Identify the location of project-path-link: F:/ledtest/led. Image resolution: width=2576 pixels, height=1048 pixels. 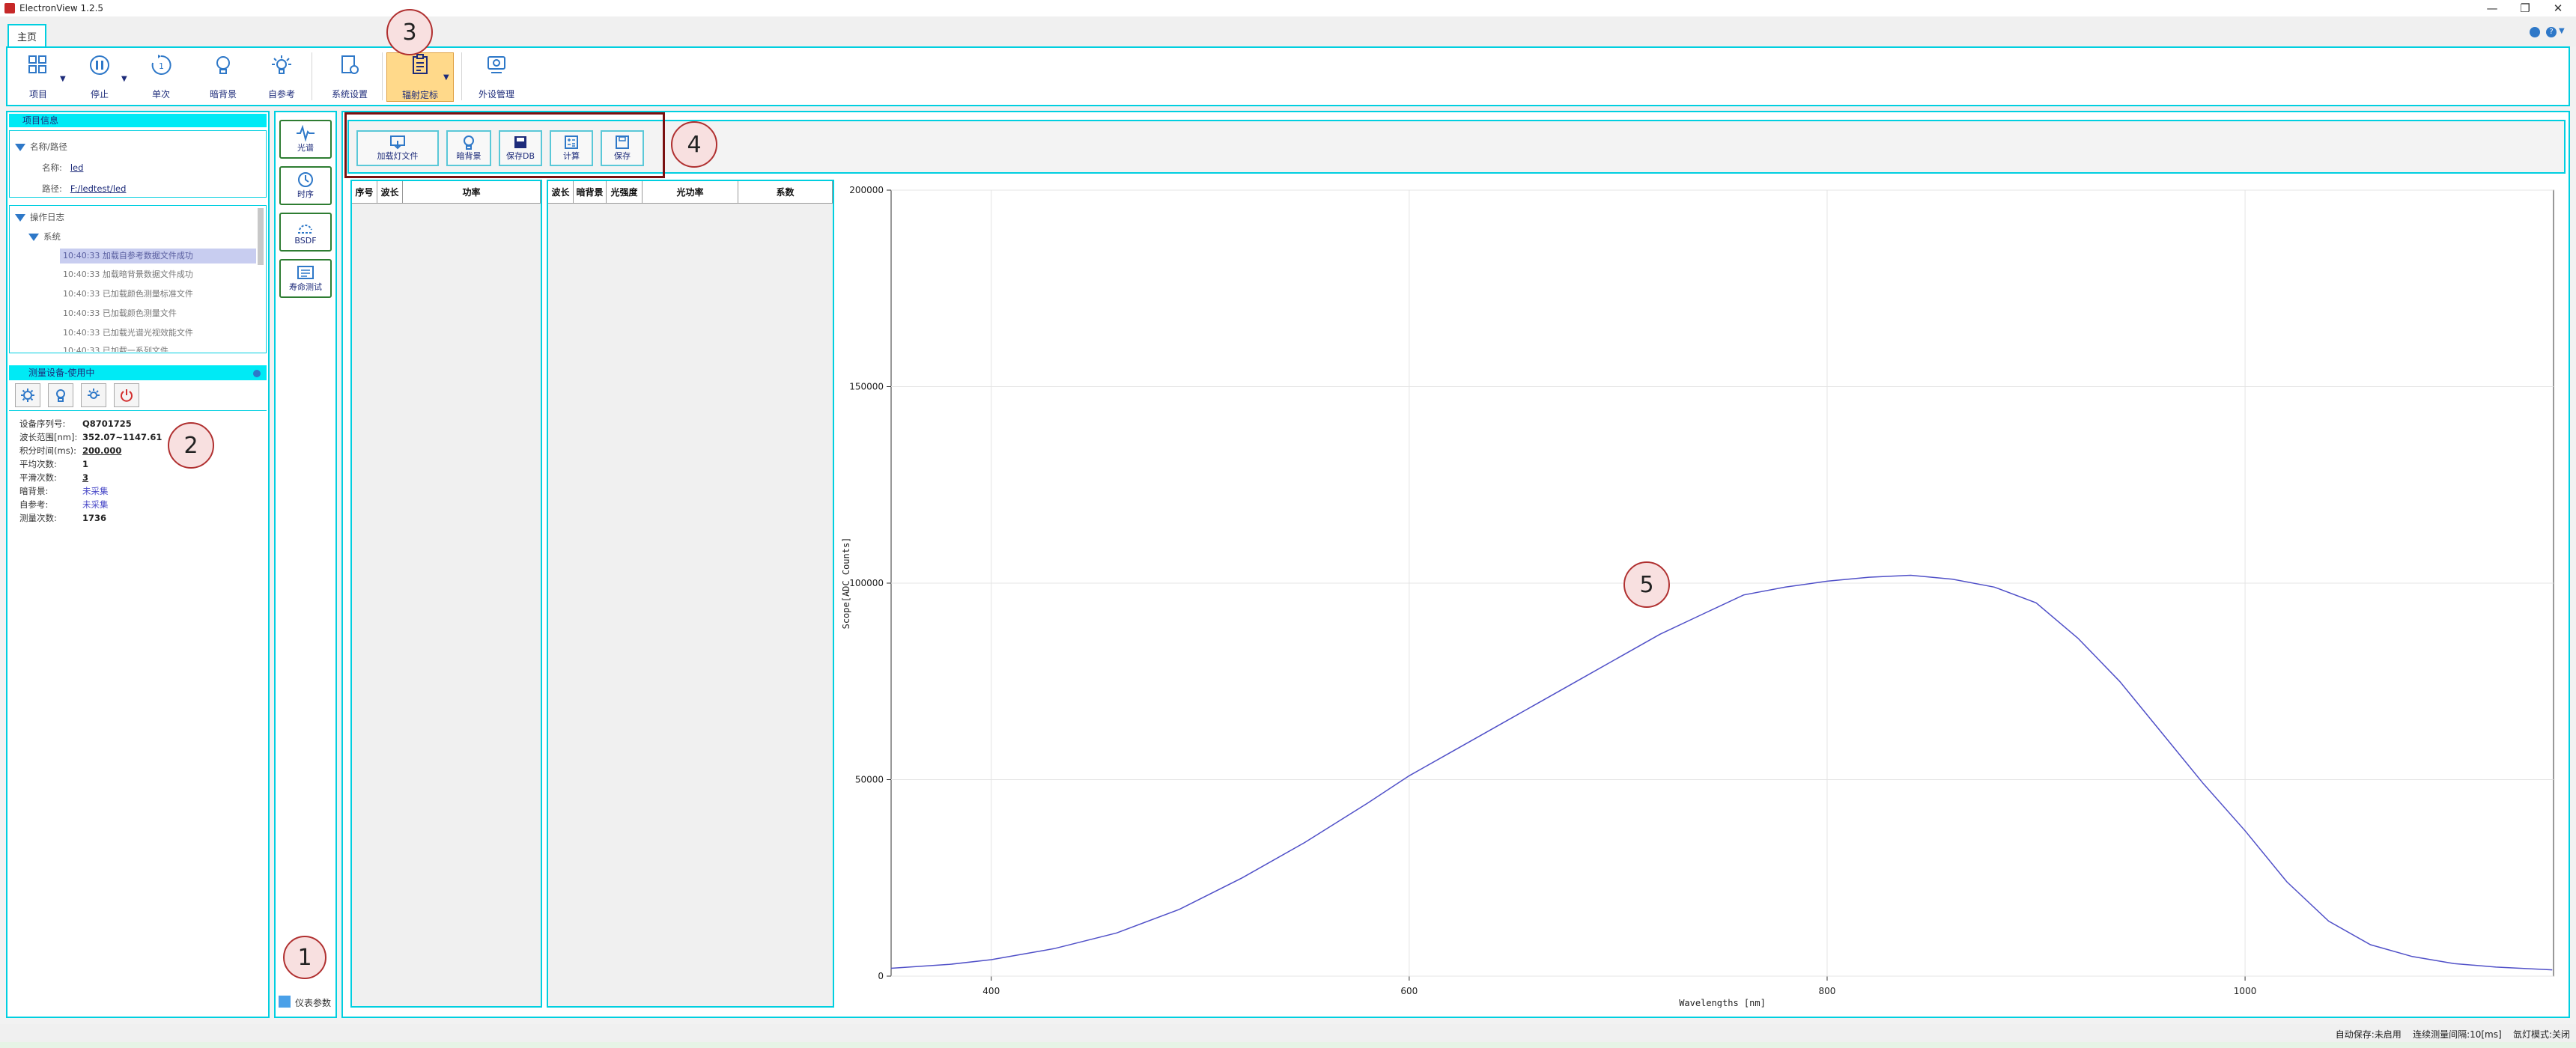
(98, 188).